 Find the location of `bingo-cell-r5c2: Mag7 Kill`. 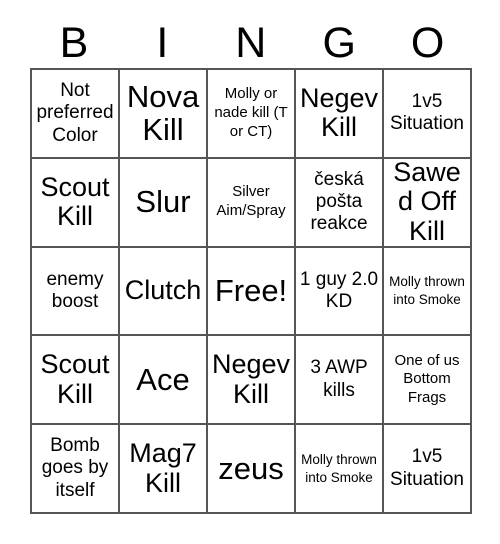

bingo-cell-r5c2: Mag7 Kill is located at coordinates (164, 469).